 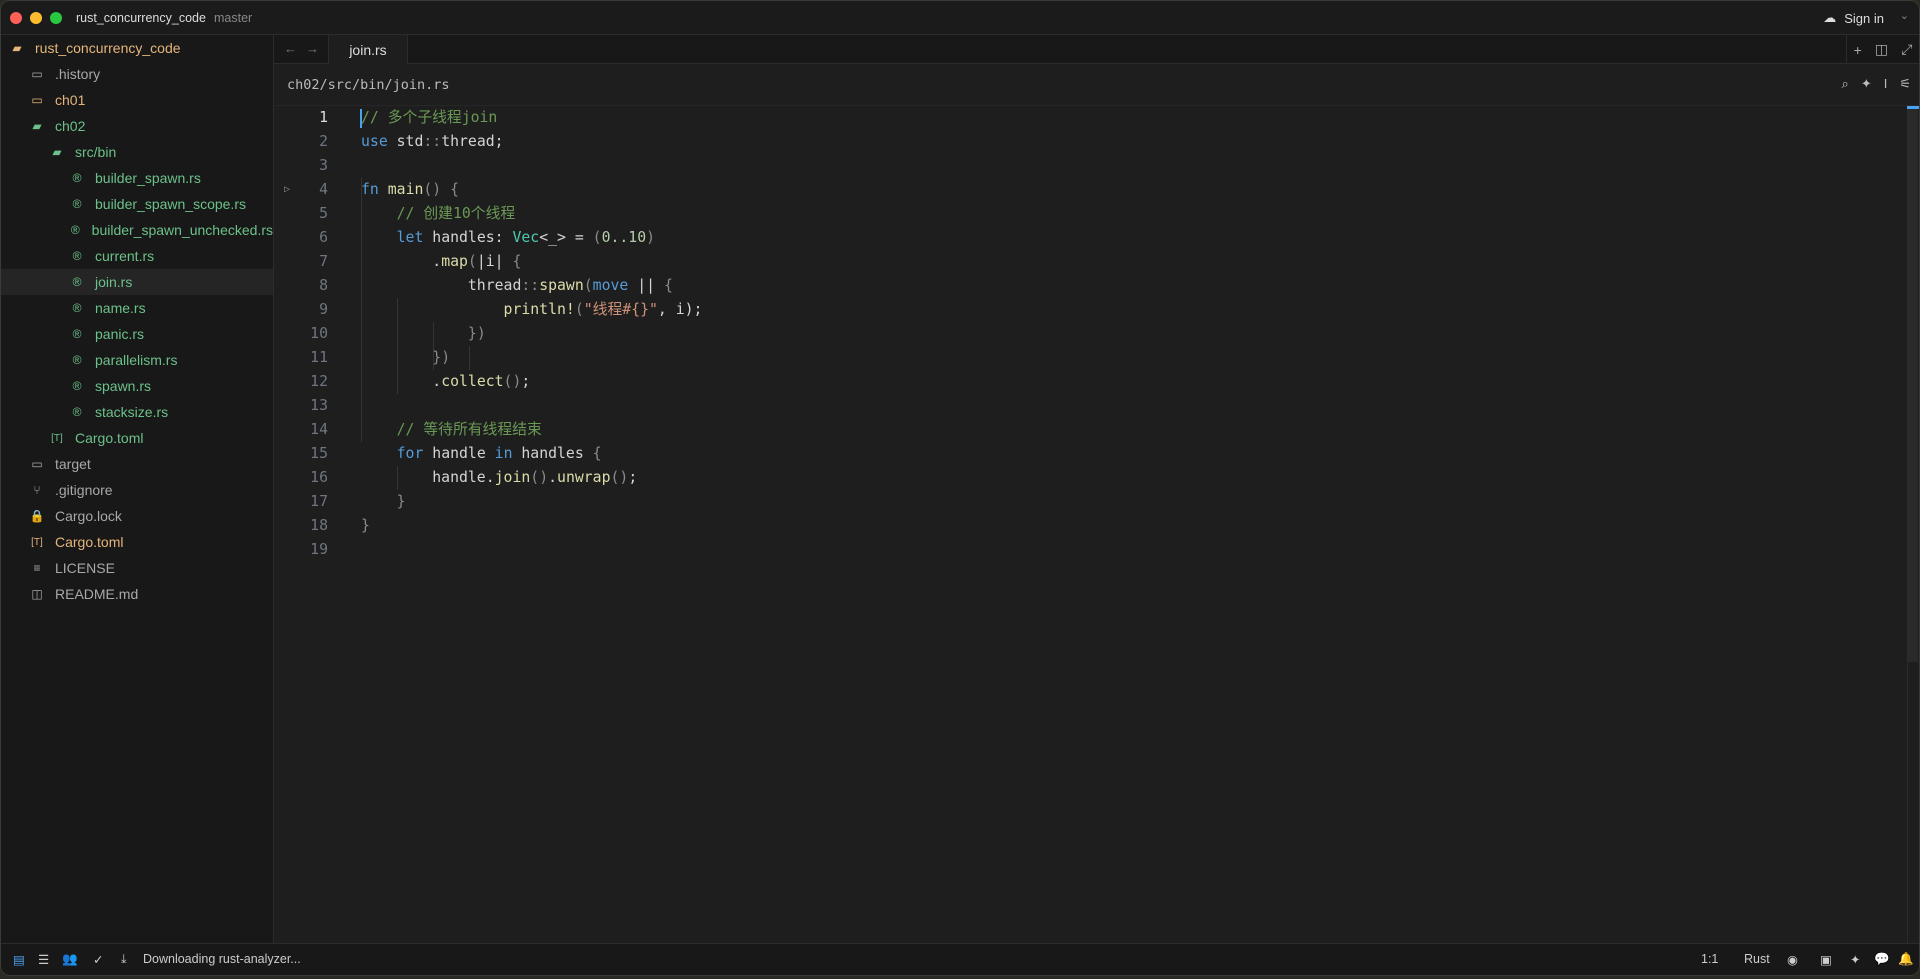 I want to click on code-token: // 多个子线程join, so click(x=429, y=117).